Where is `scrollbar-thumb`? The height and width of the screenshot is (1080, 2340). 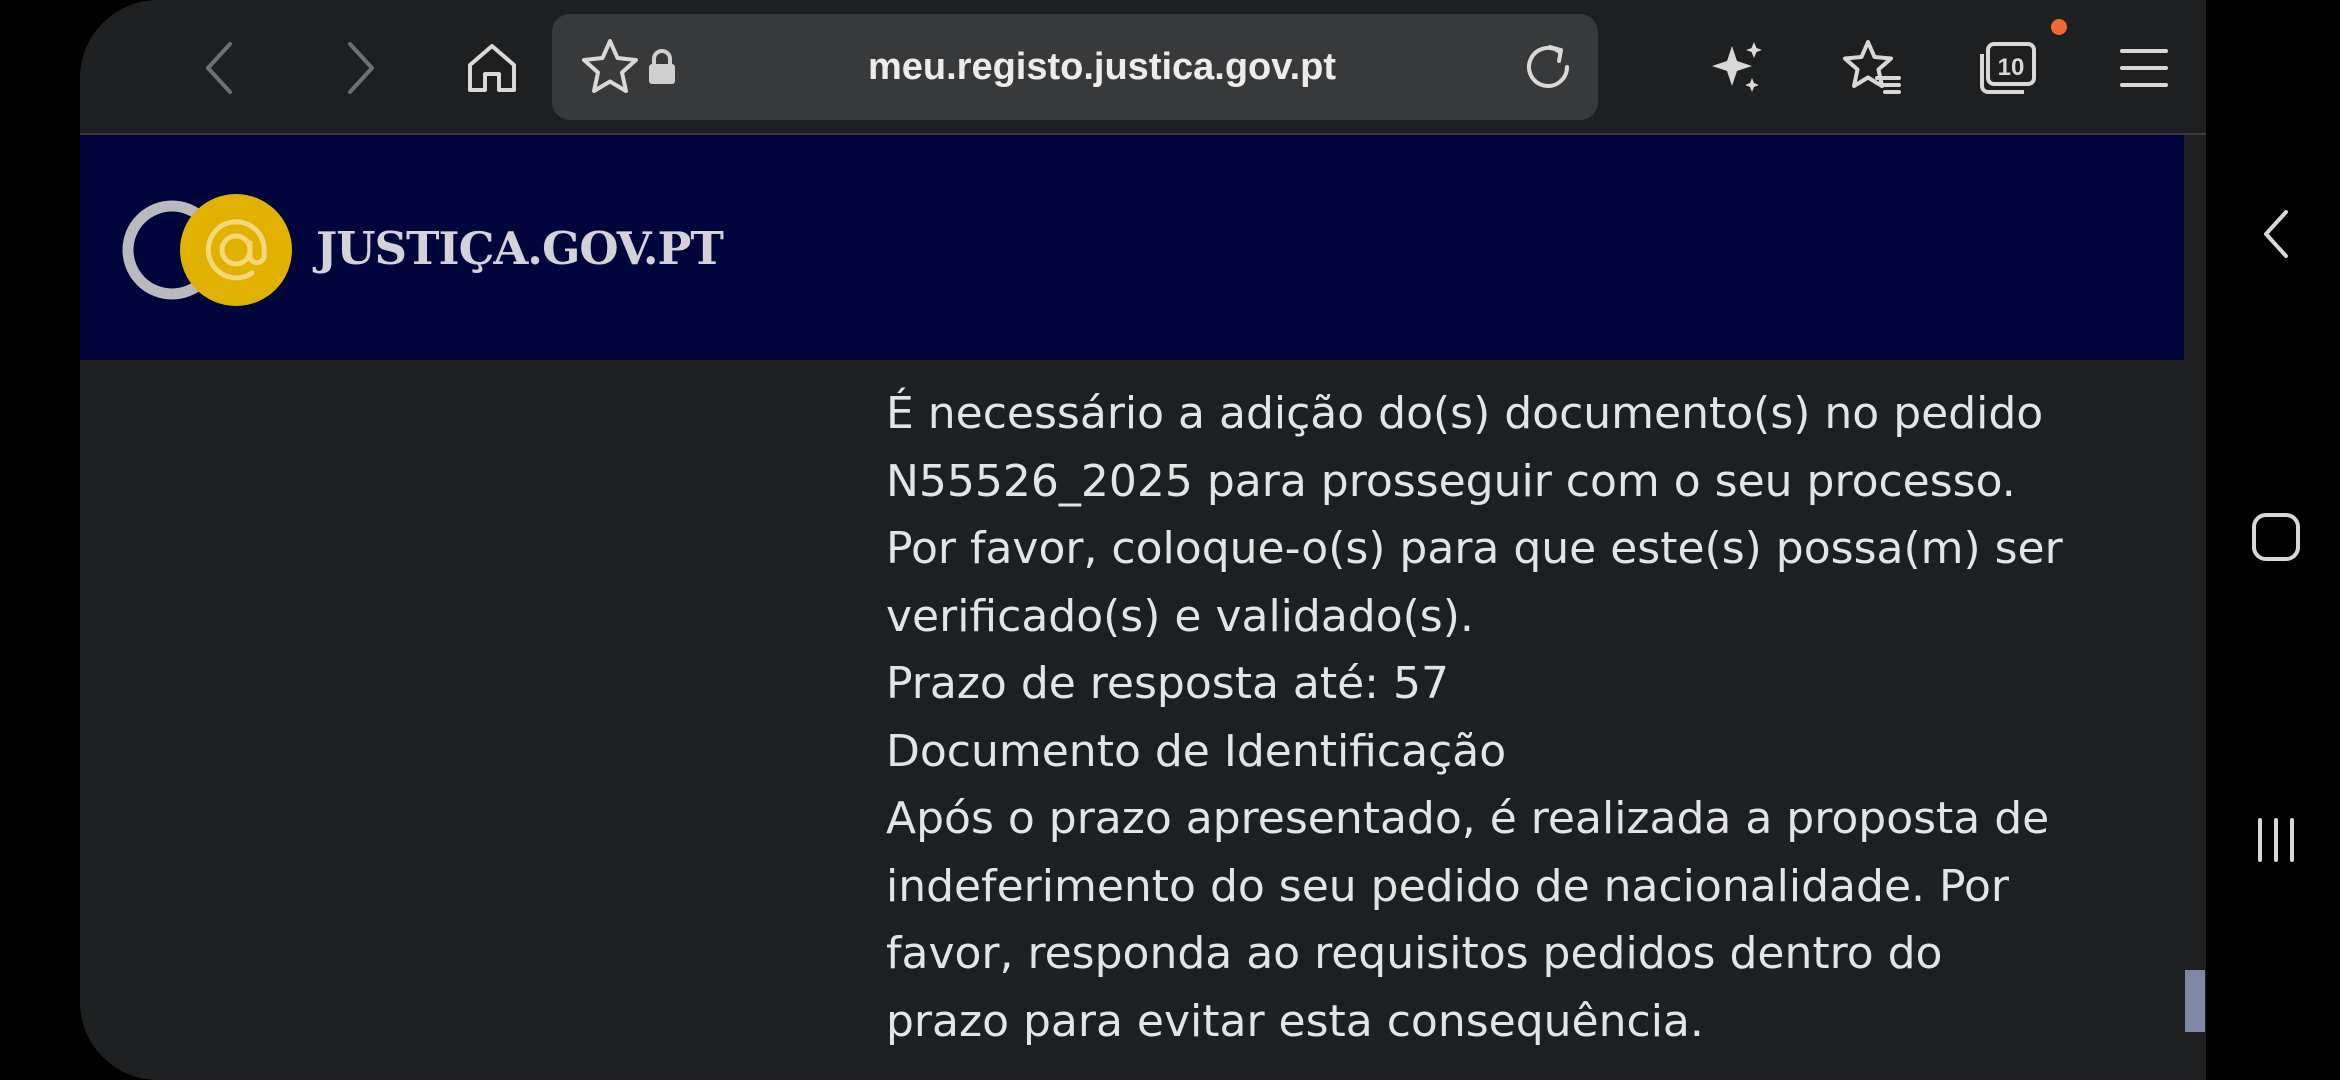 scrollbar-thumb is located at coordinates (2195, 1001).